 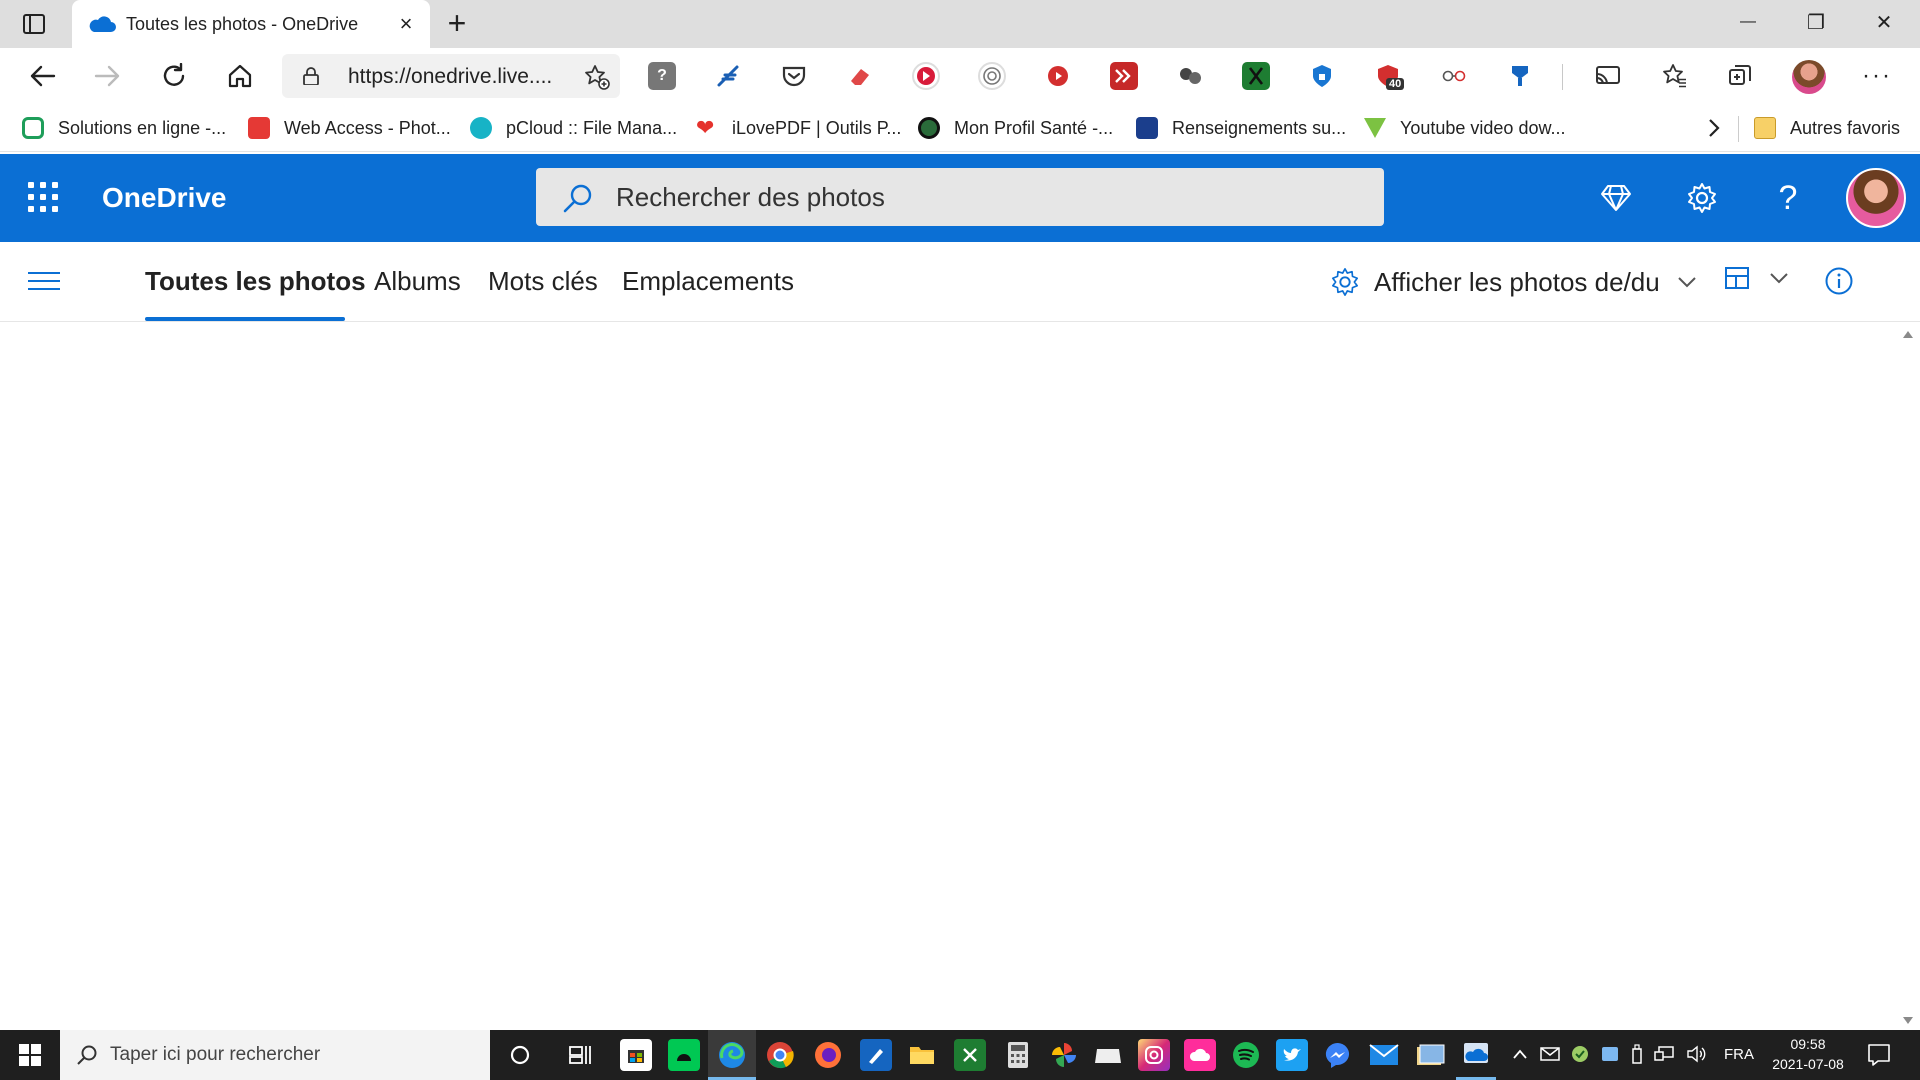 What do you see at coordinates (1839, 281) in the screenshot?
I see `info-icon` at bounding box center [1839, 281].